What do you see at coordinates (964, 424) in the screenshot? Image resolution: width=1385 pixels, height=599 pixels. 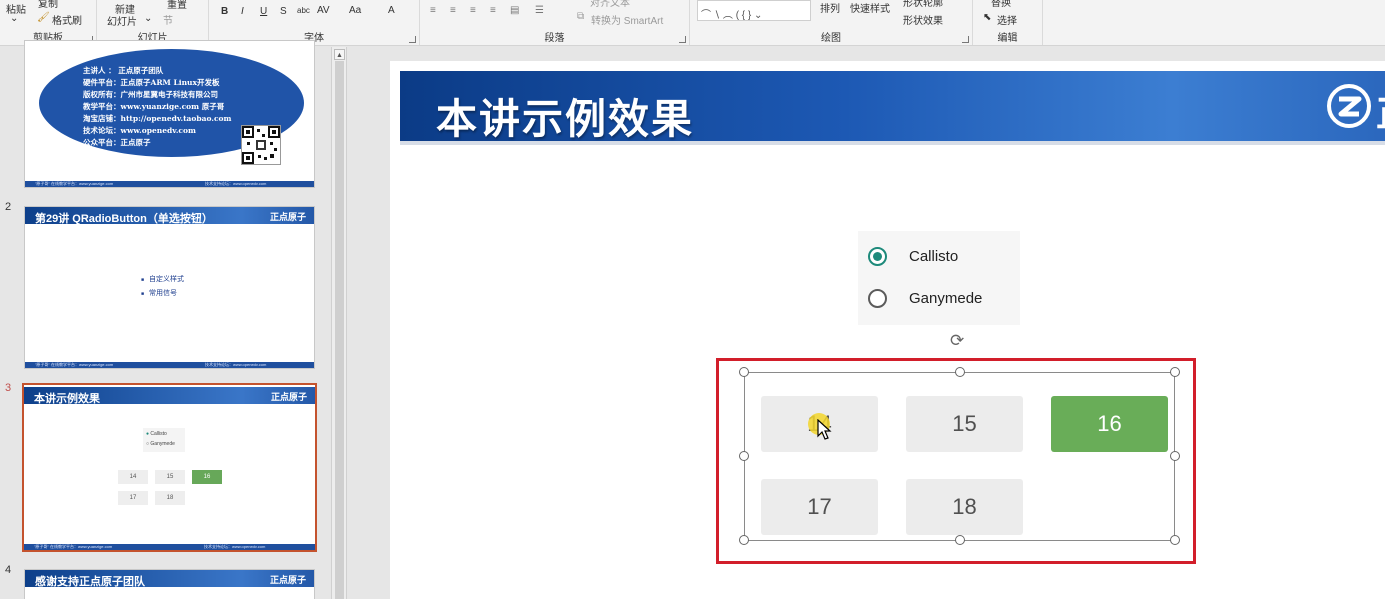 I see `number-button-15: 15` at bounding box center [964, 424].